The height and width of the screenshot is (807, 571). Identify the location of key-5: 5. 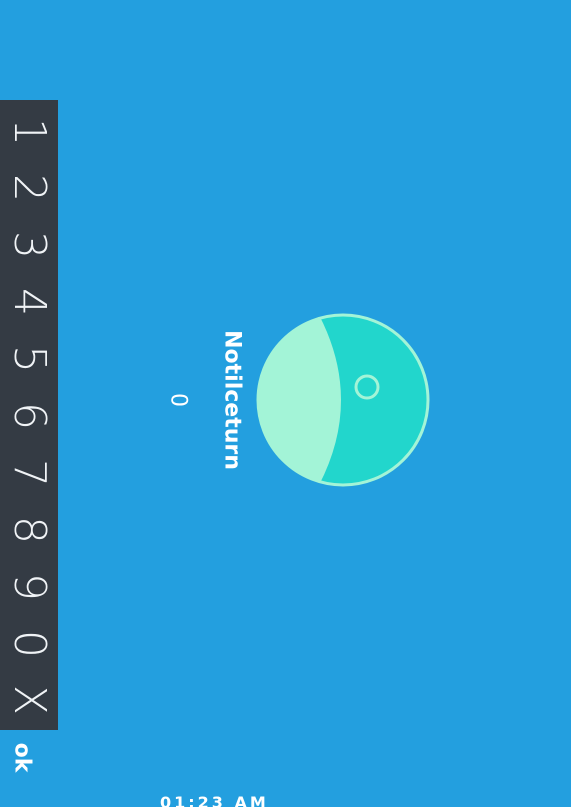
(29, 359).